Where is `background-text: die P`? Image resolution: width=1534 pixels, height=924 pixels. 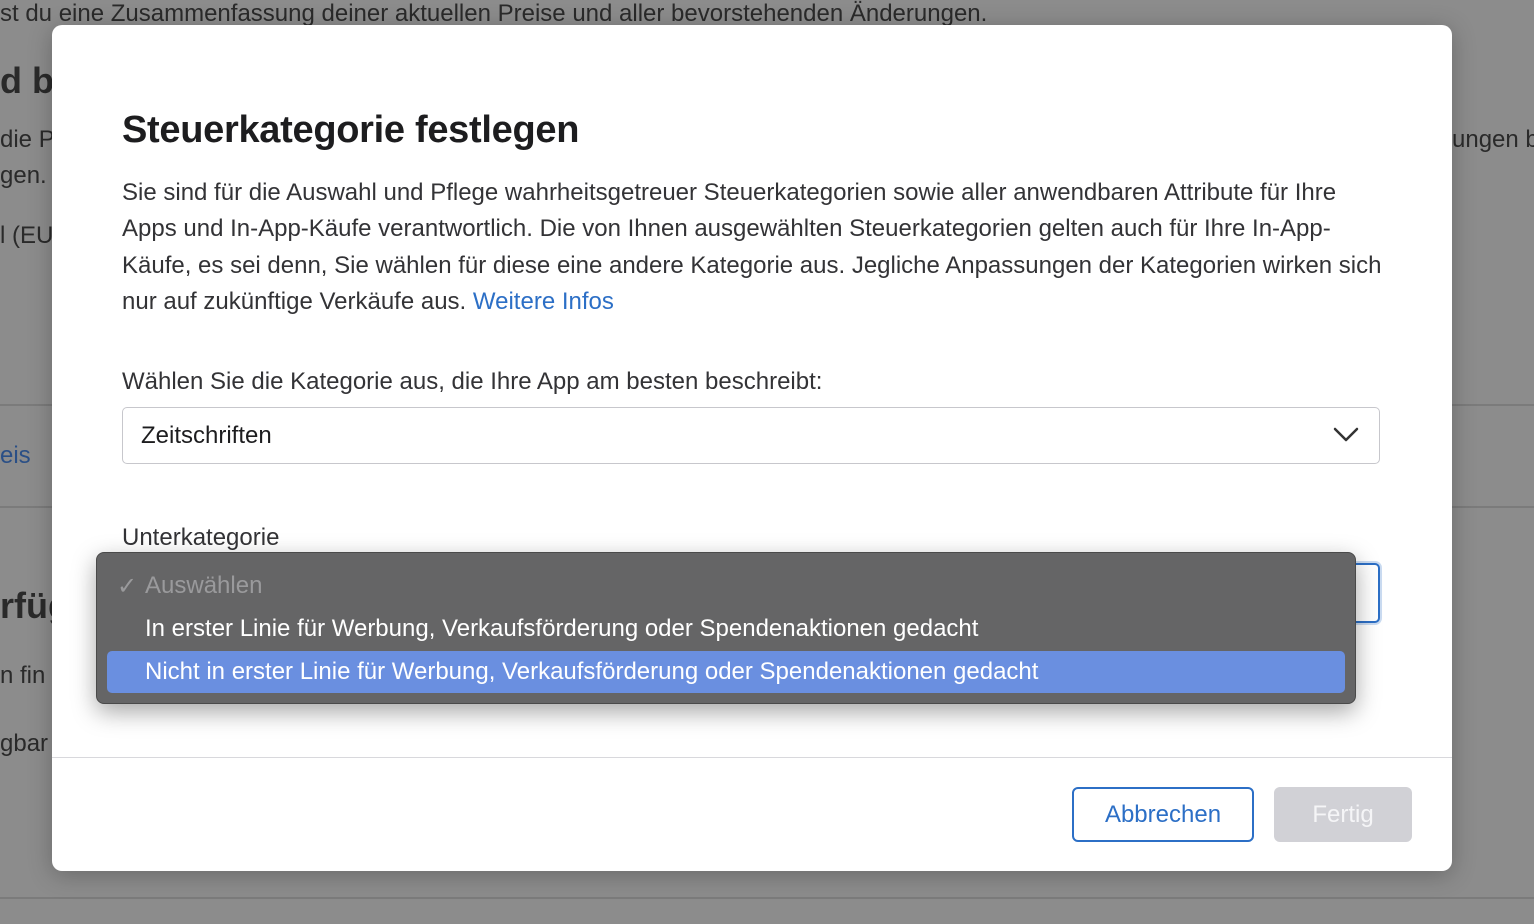 background-text: die P is located at coordinates (27, 139).